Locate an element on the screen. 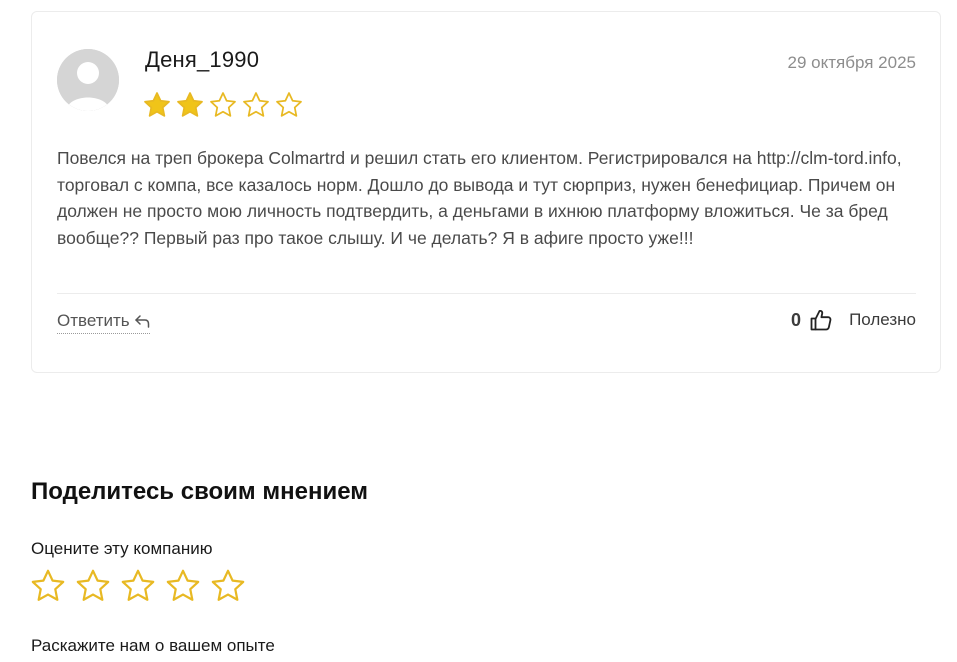 This screenshot has width=957, height=662. reply-arrow-icon is located at coordinates (142, 321).